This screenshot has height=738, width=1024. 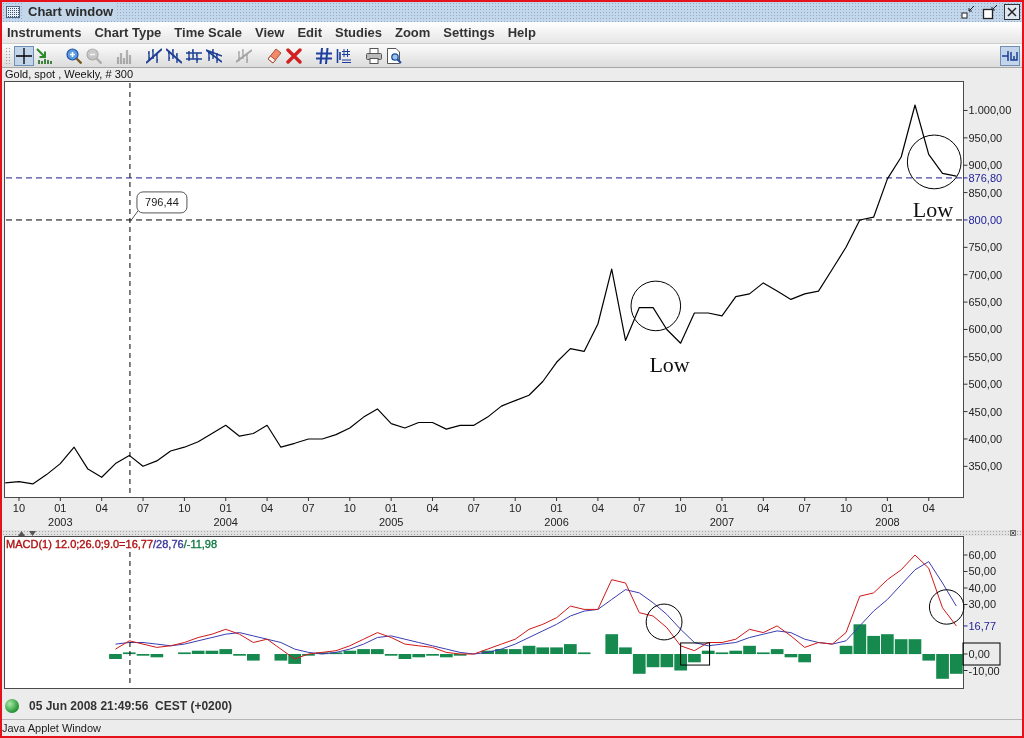 I want to click on indicator-legend: MACD(1) 12.0;26.0;9.0=16,77/28,76/-11,98, so click(x=112, y=544).